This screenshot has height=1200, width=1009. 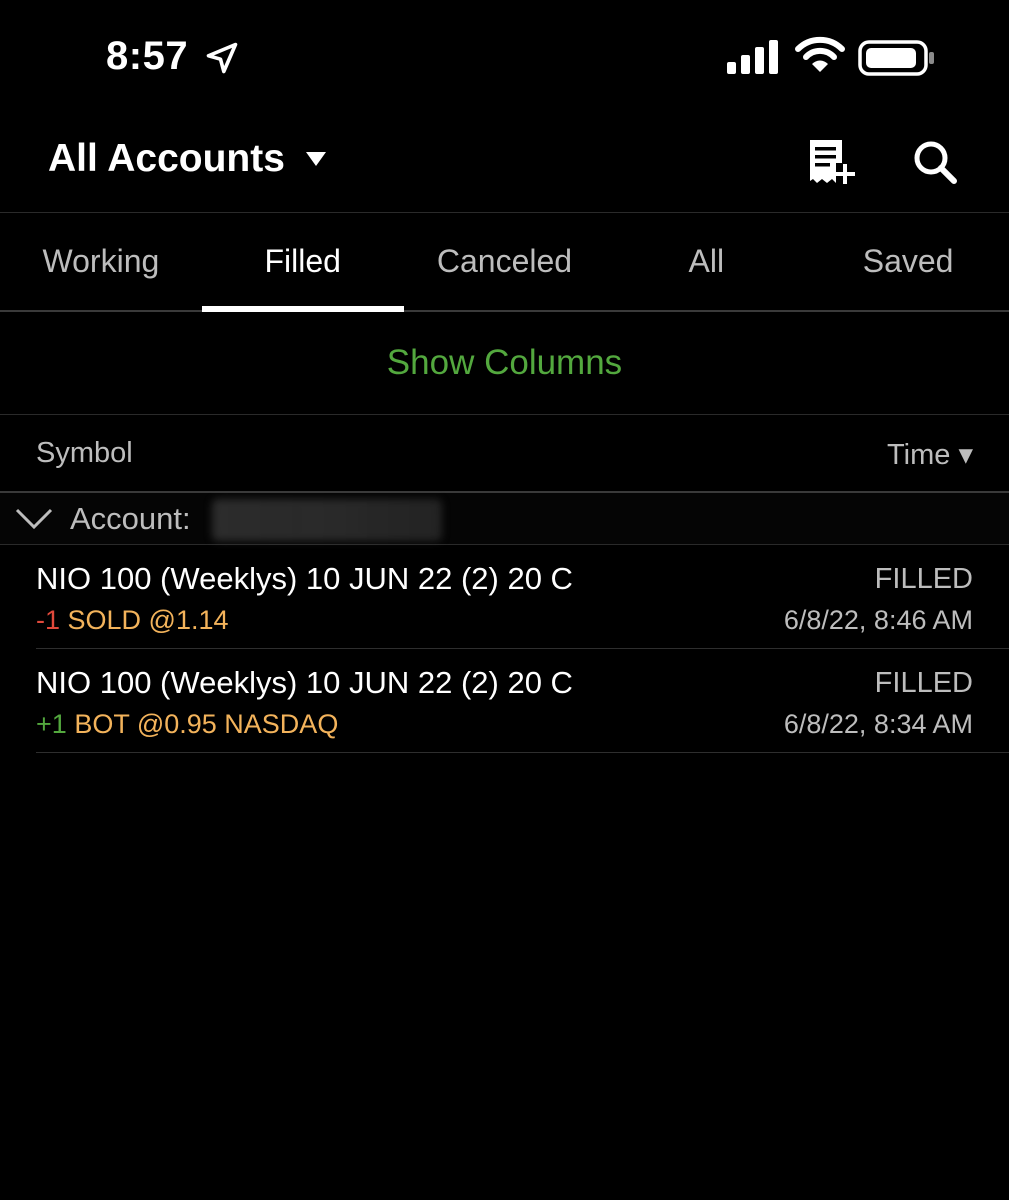 What do you see at coordinates (831, 162) in the screenshot?
I see `new-order-icon` at bounding box center [831, 162].